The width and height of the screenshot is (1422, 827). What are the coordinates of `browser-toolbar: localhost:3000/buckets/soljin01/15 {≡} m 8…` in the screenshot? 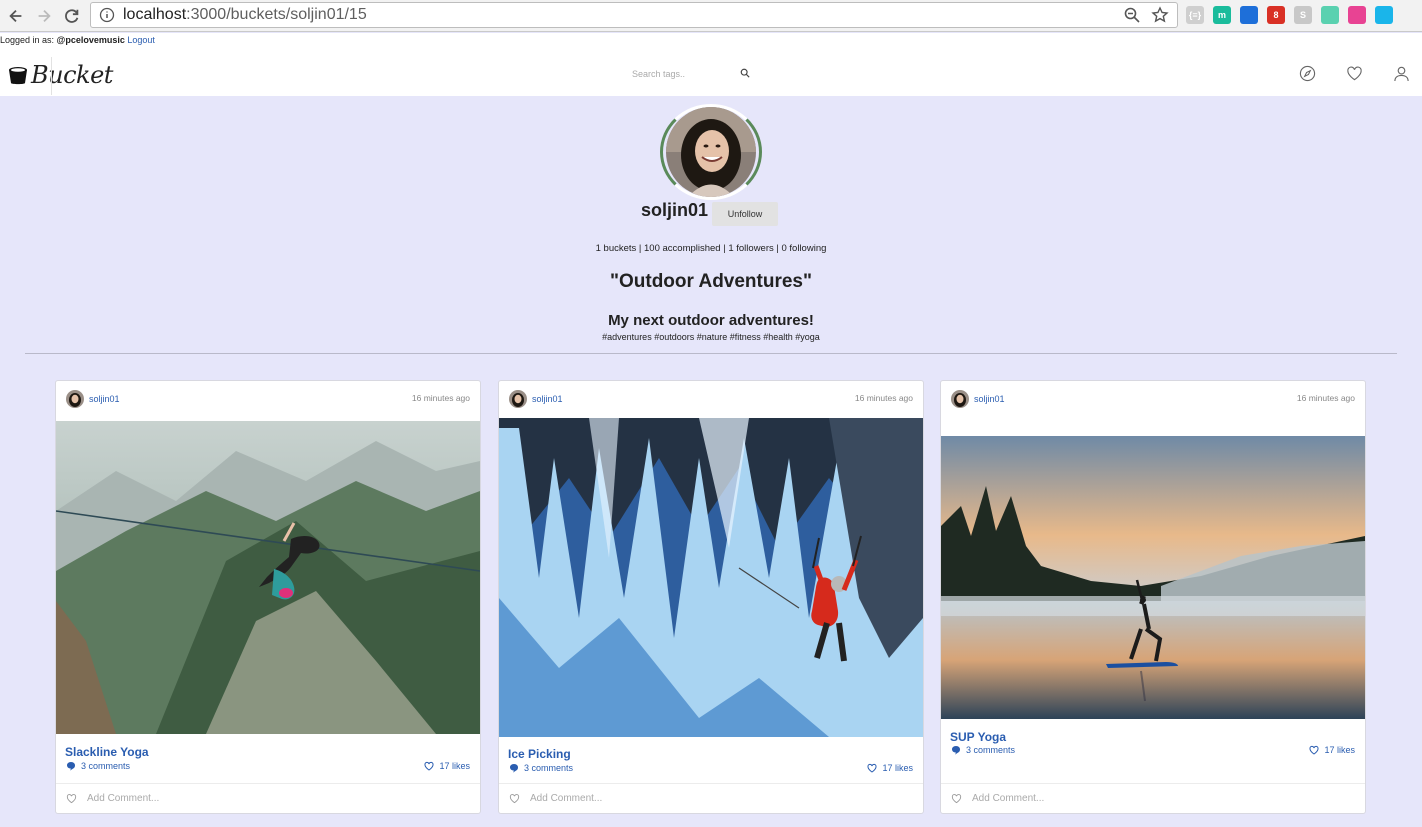 It's located at (711, 16).